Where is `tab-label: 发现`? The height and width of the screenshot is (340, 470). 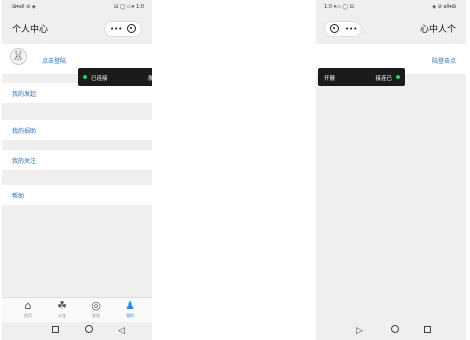 tab-label: 发现 is located at coordinates (96, 315).